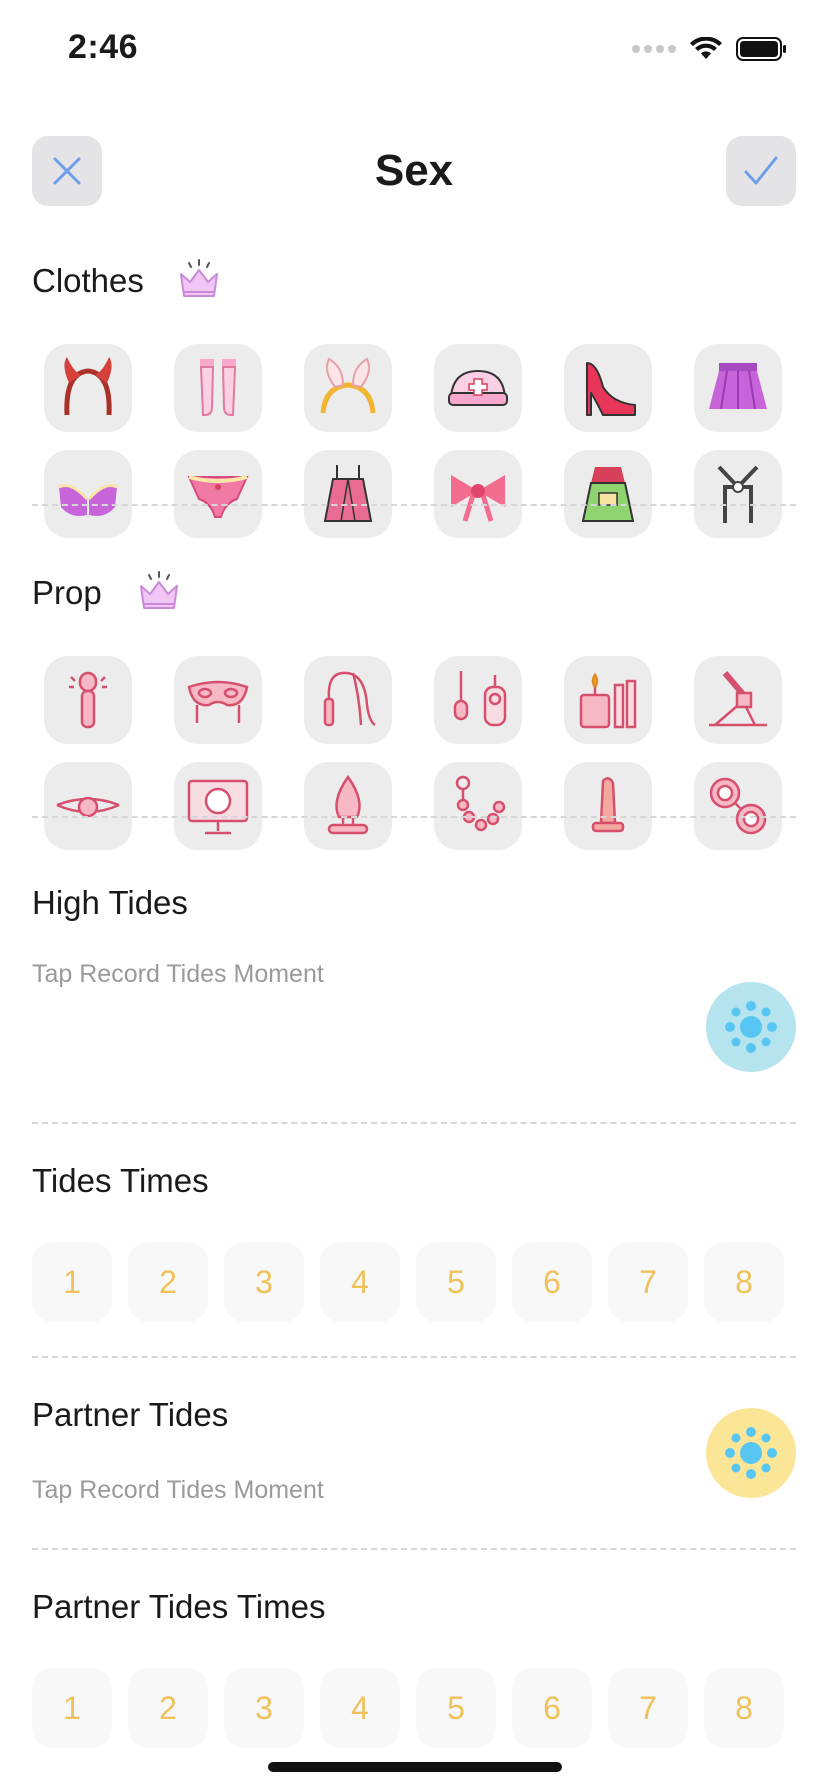 The height and width of the screenshot is (1792, 828). I want to click on checkmark-icon, so click(761, 170).